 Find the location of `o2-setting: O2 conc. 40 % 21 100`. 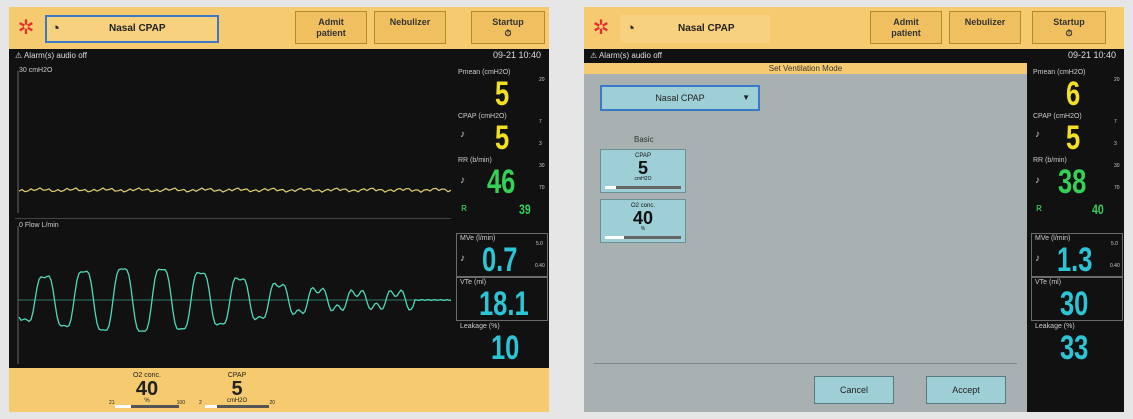

o2-setting: O2 conc. 40 % 21 100 is located at coordinates (147, 391).